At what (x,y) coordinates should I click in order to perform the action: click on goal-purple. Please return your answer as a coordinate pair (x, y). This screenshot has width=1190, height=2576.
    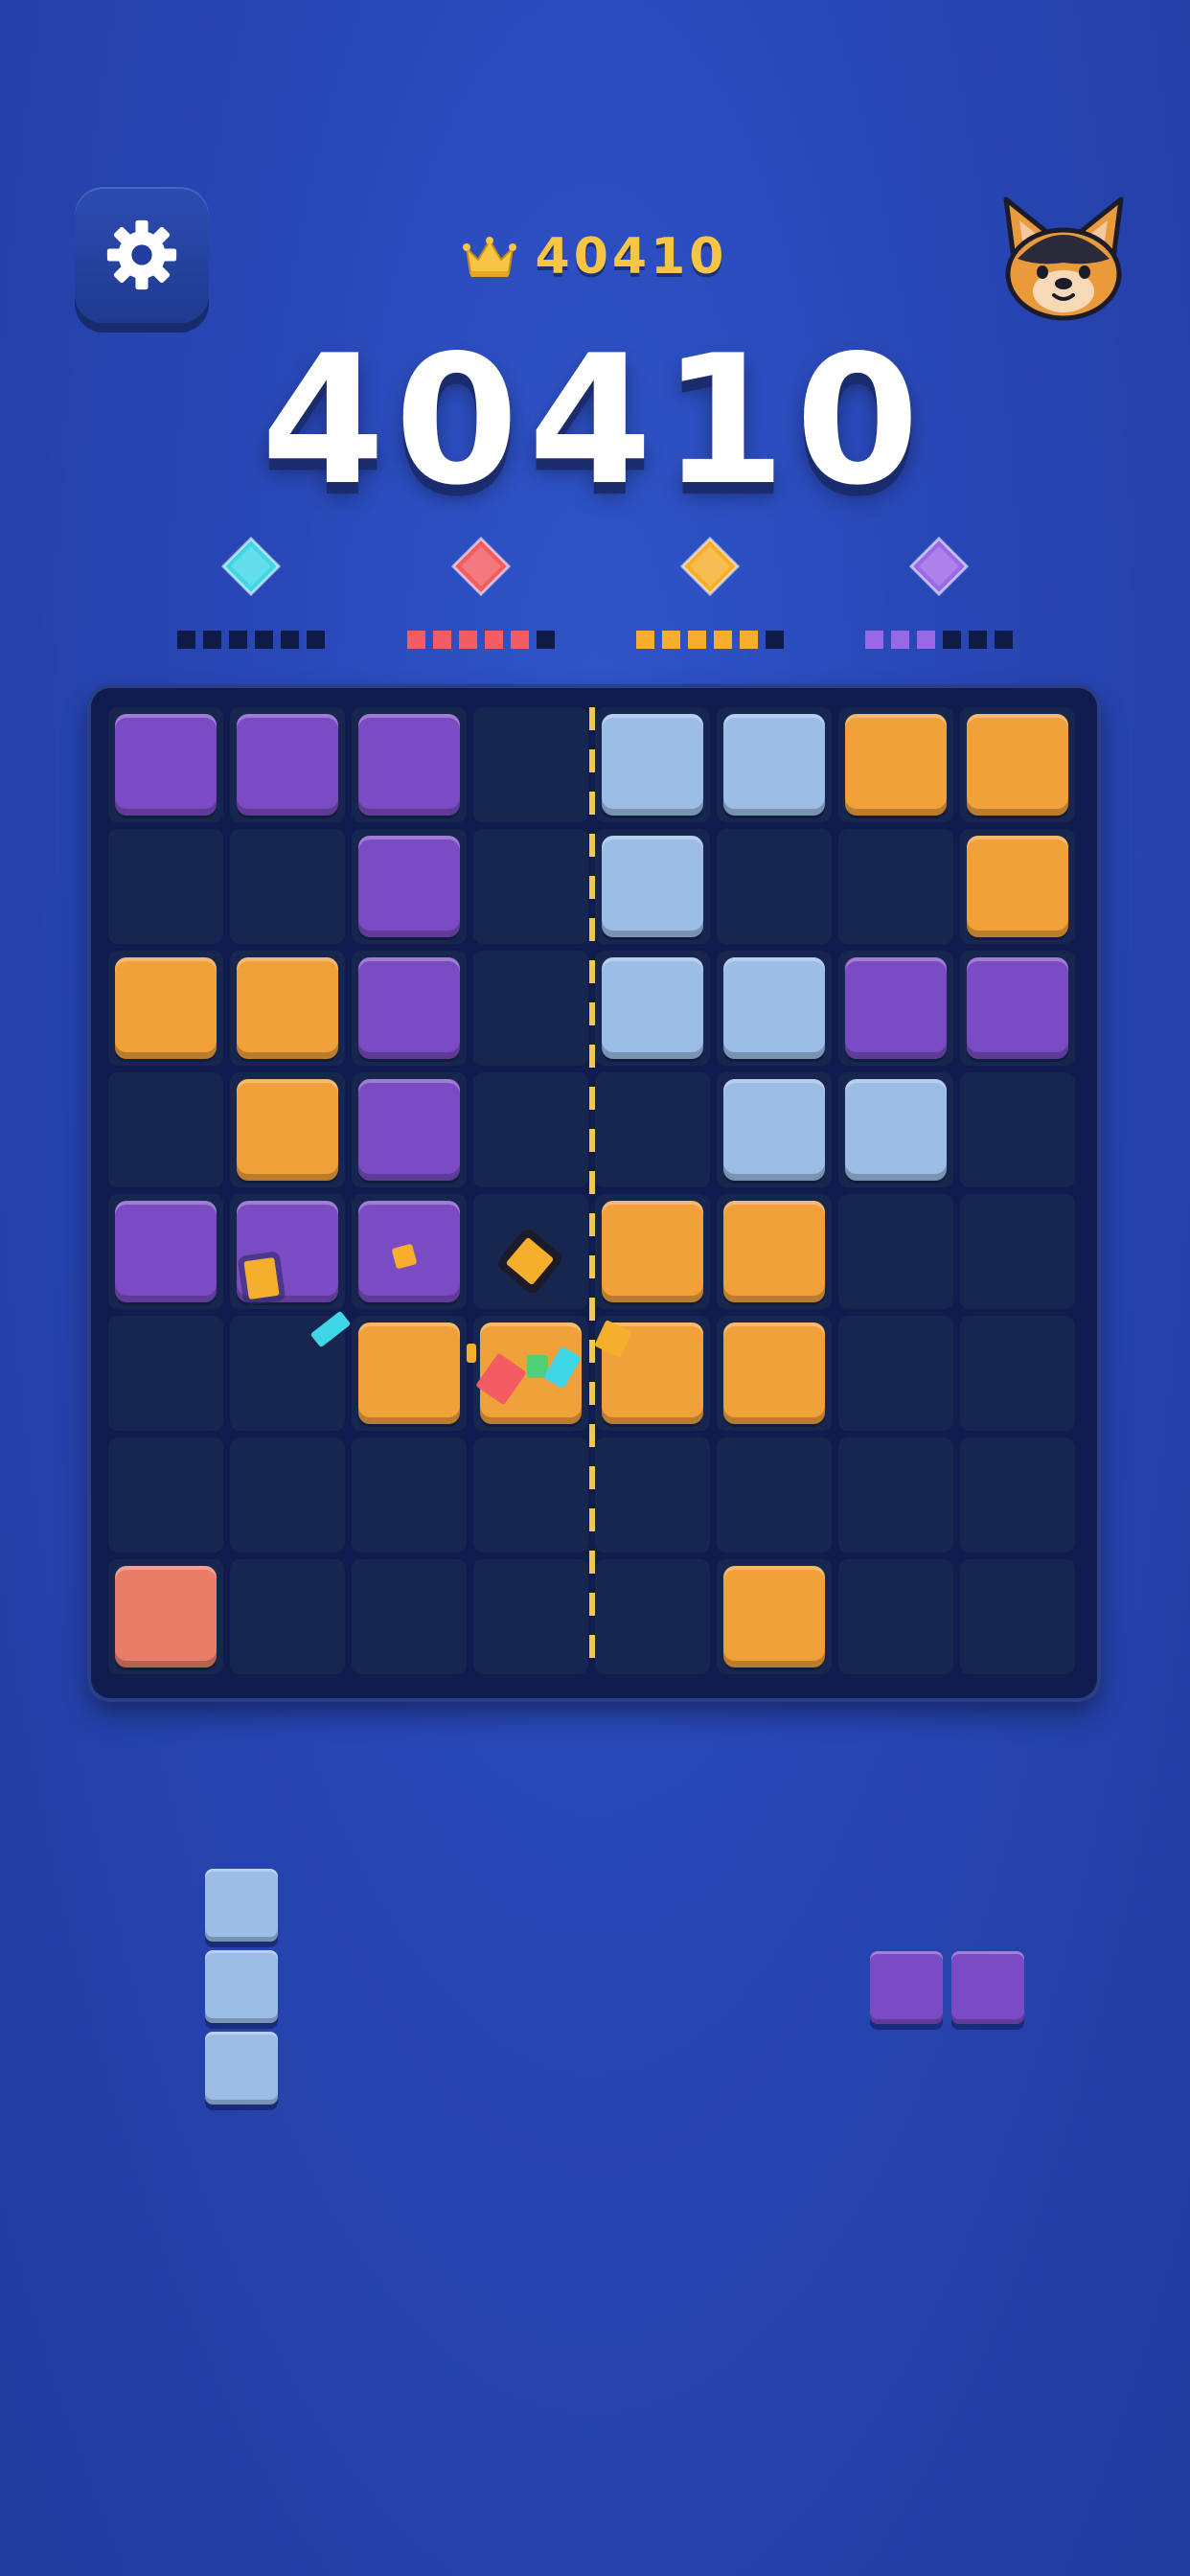
    Looking at the image, I should click on (939, 593).